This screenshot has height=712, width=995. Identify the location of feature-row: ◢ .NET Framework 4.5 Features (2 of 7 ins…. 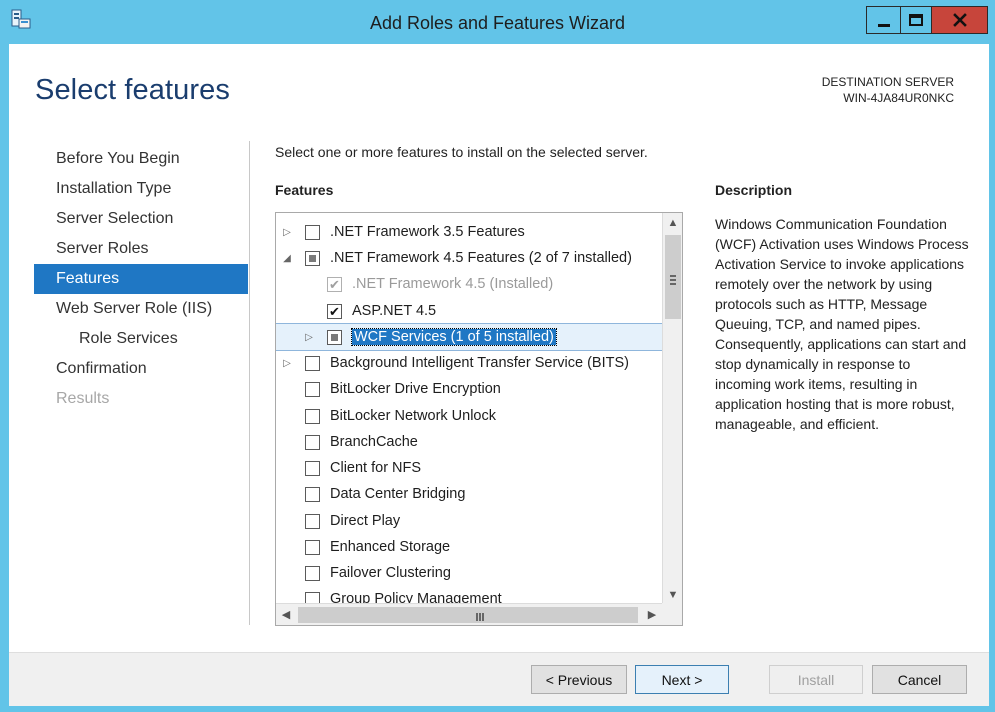
(469, 258).